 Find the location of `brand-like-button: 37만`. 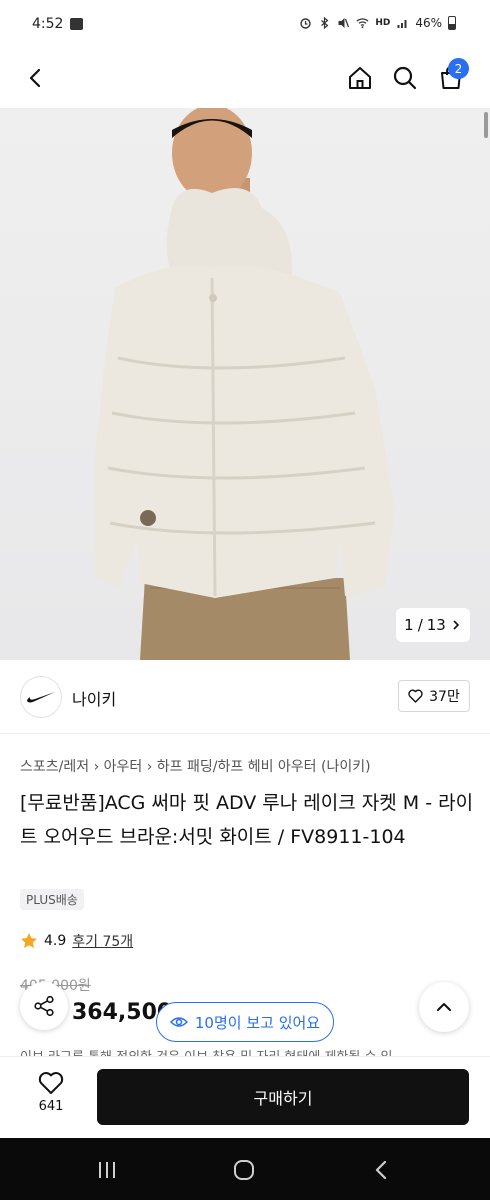

brand-like-button: 37만 is located at coordinates (434, 696).